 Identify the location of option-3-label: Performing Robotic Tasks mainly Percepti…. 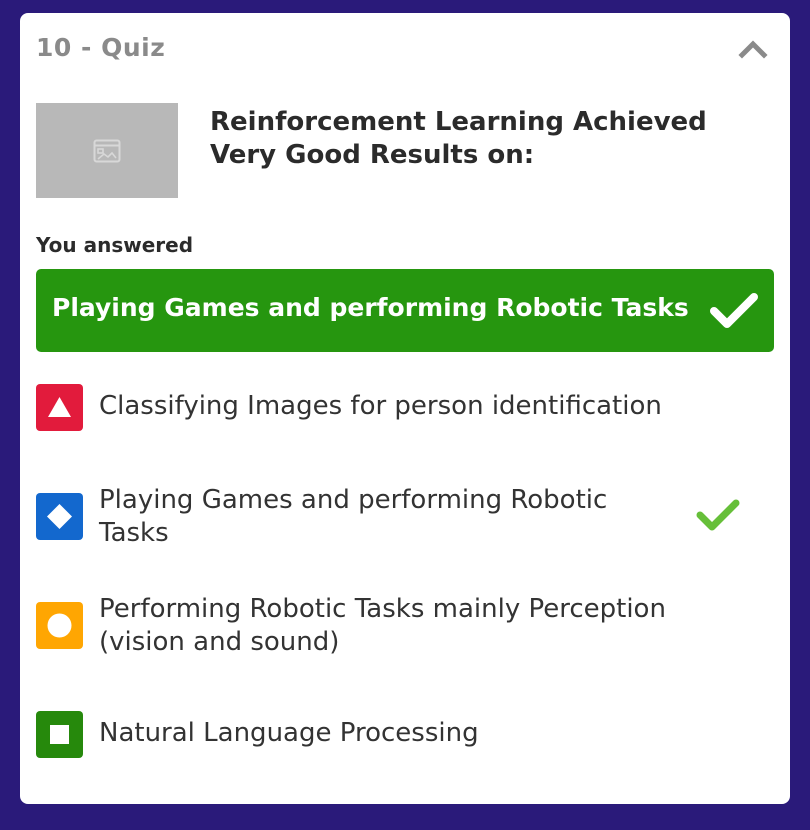
(382, 625).